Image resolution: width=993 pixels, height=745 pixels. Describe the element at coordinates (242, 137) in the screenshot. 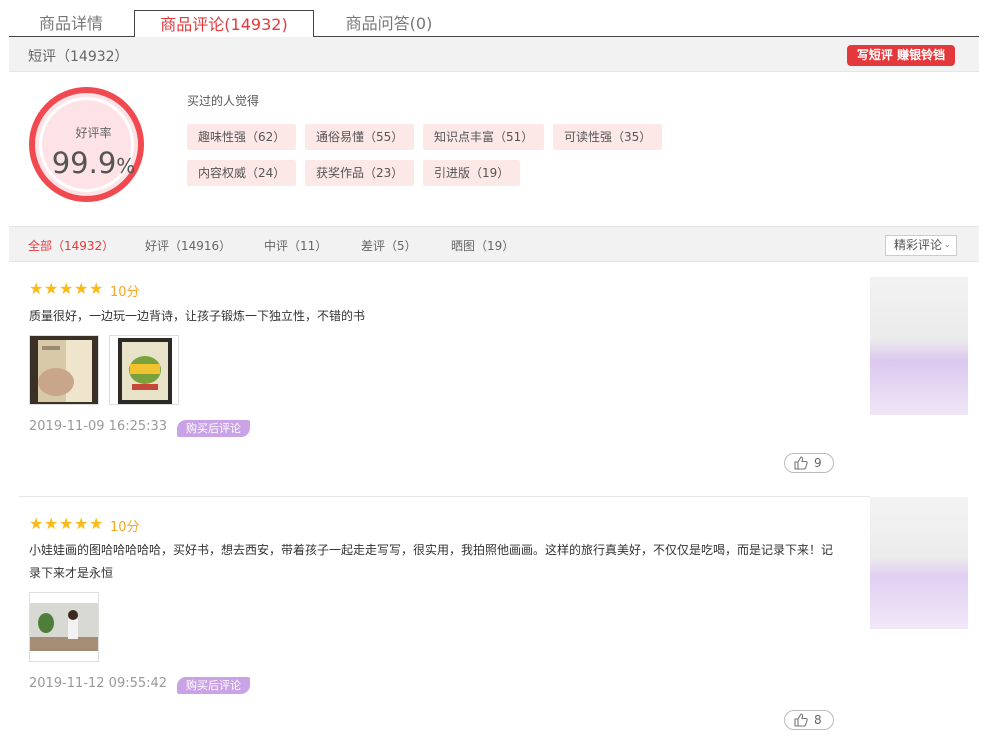

I see `tag-fun: 趣味性强（62）` at that location.